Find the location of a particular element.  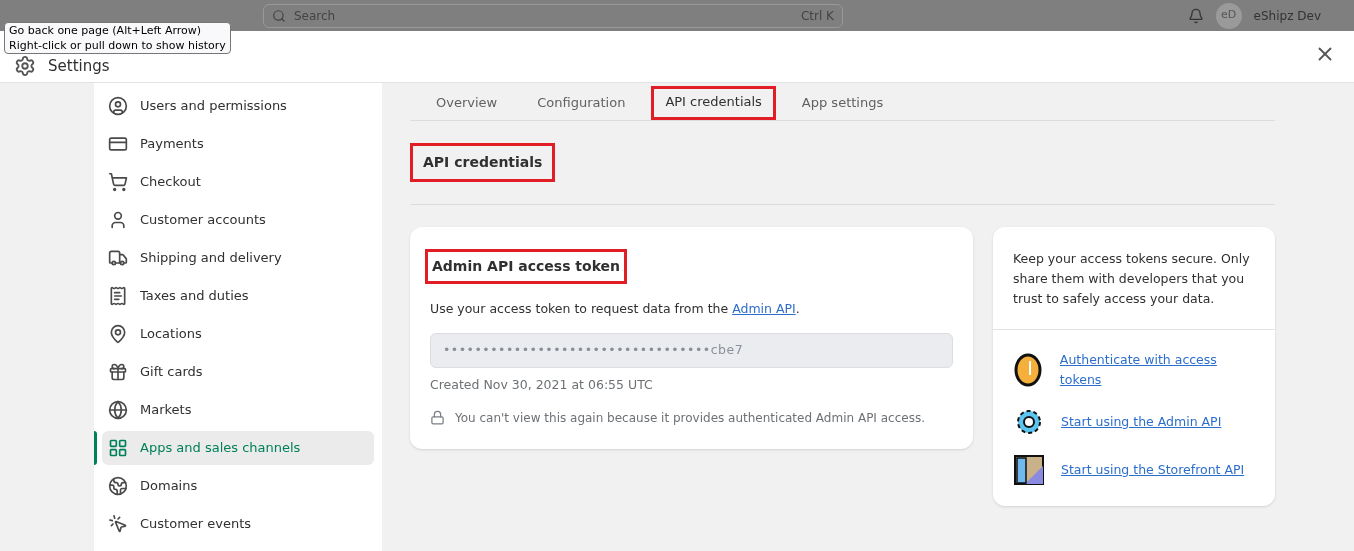

modal-title: Settings is located at coordinates (79, 66).